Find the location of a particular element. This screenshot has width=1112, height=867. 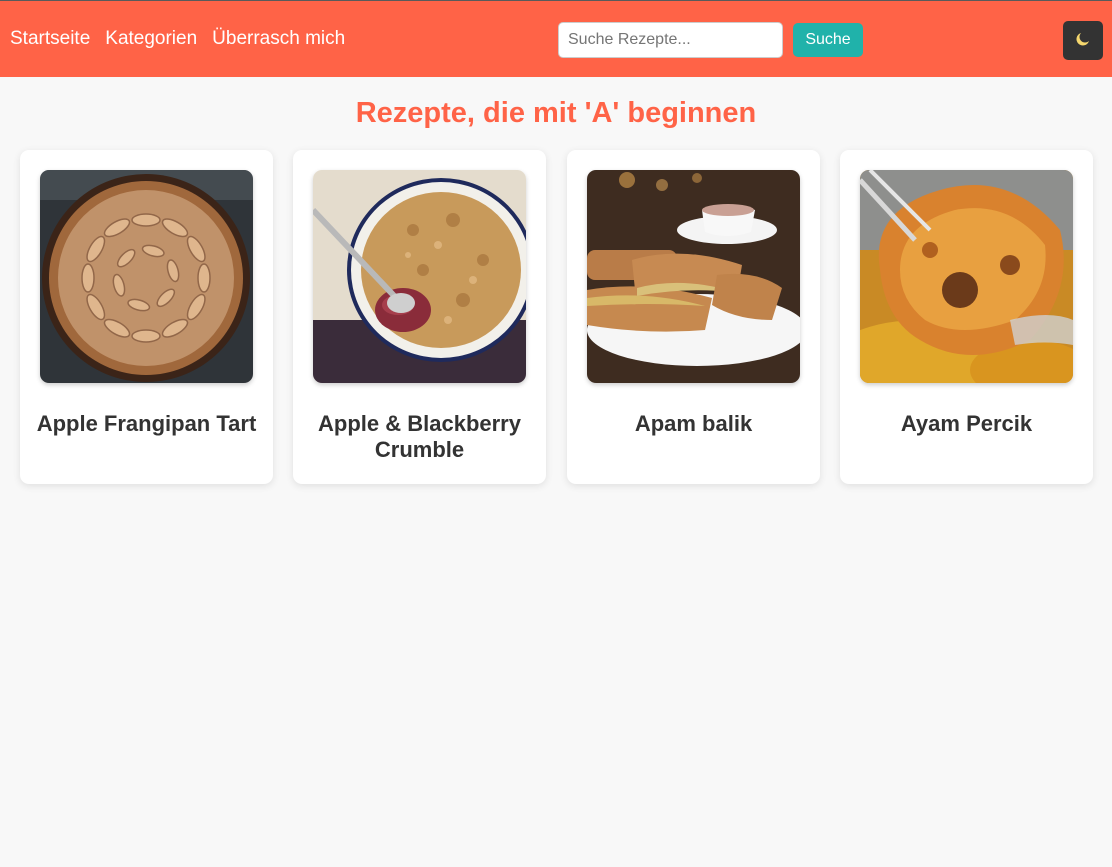

nav-link-categories: Kategorien is located at coordinates (151, 39).